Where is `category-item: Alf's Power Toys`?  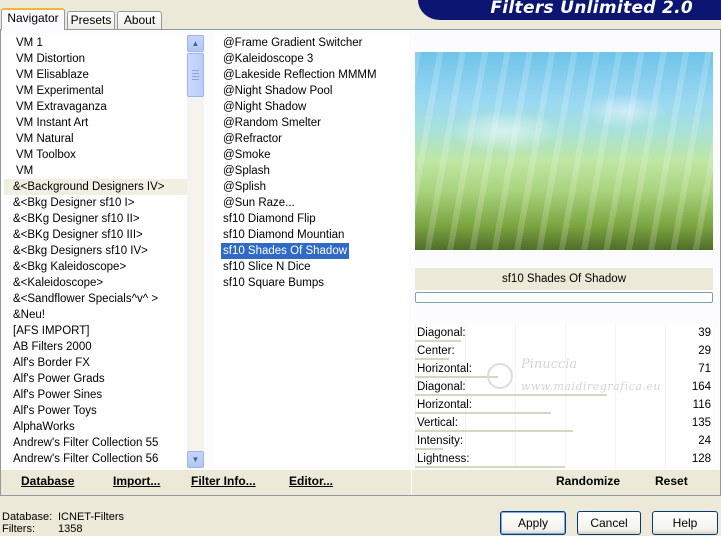 category-item: Alf's Power Toys is located at coordinates (95, 411).